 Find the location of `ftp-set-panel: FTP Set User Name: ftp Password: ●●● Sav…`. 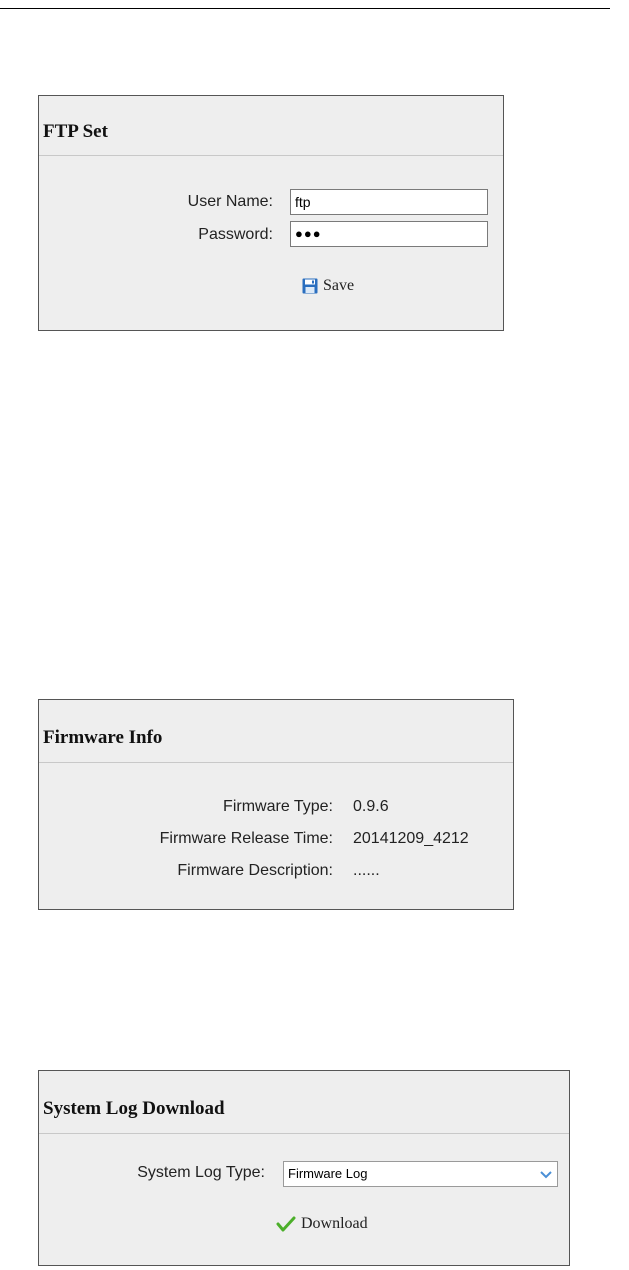

ftp-set-panel: FTP Set User Name: ftp Password: ●●● Sav… is located at coordinates (271, 213).